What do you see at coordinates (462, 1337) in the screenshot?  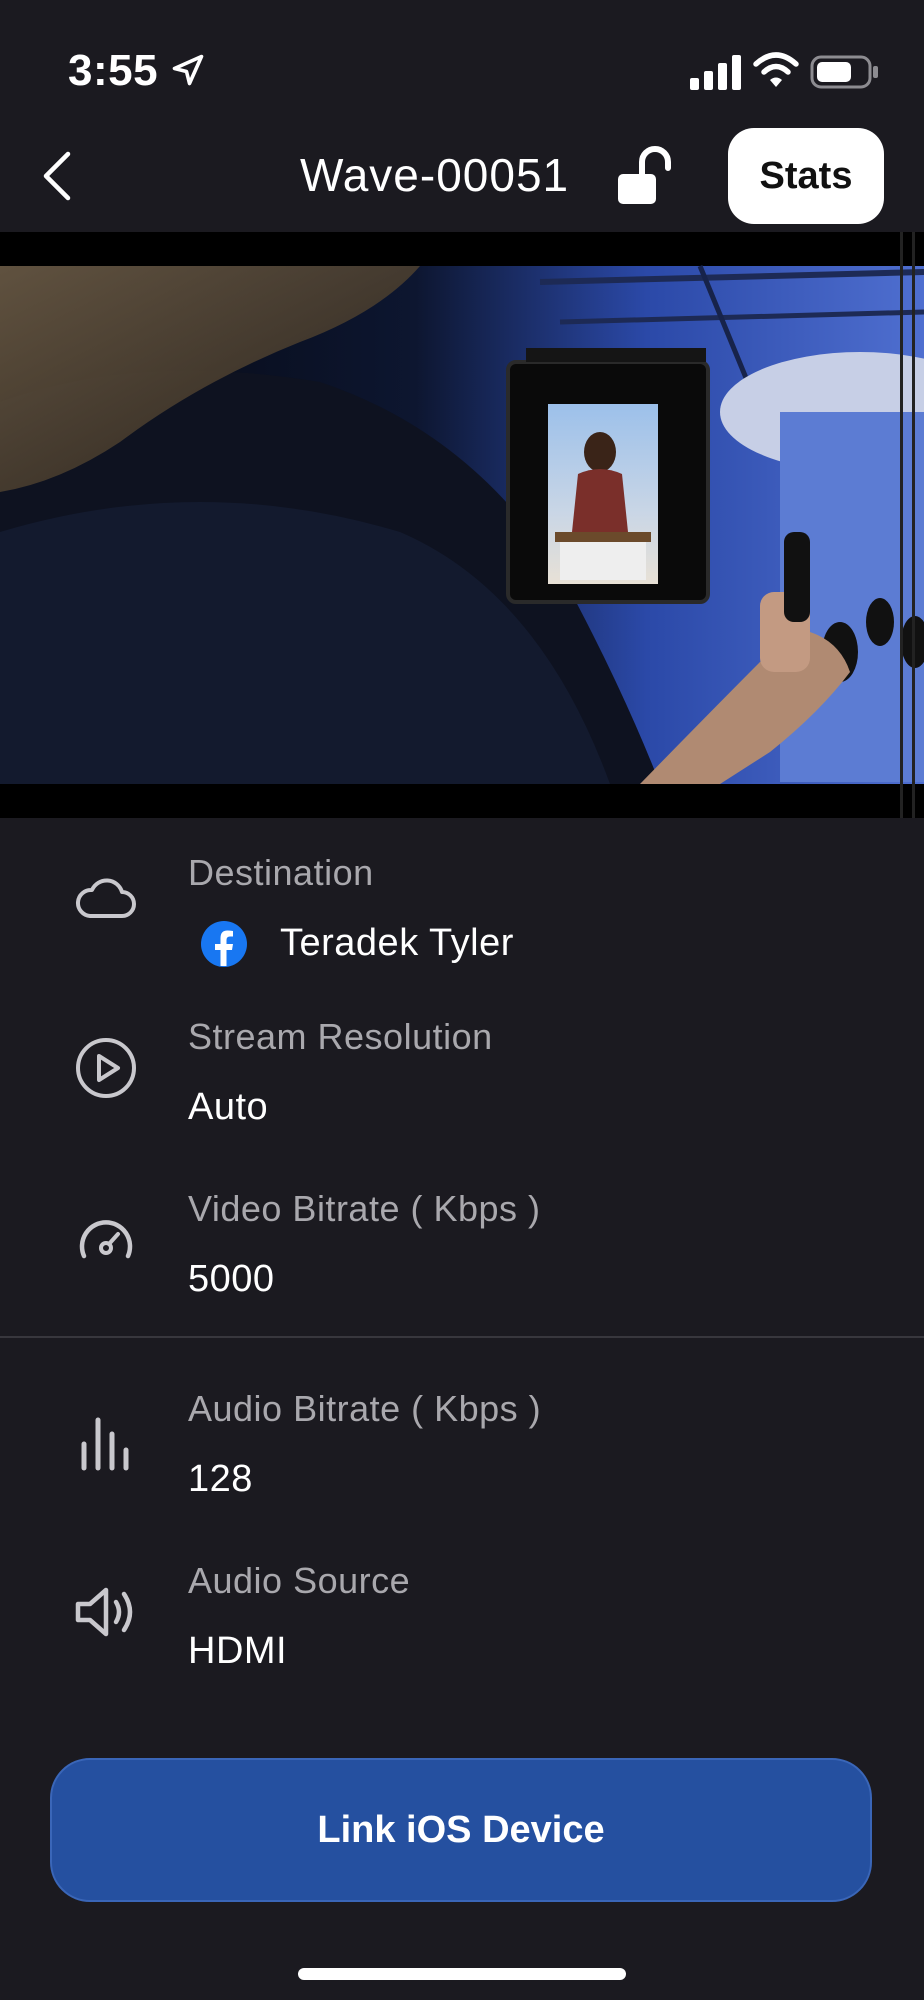 I see `section-divider` at bounding box center [462, 1337].